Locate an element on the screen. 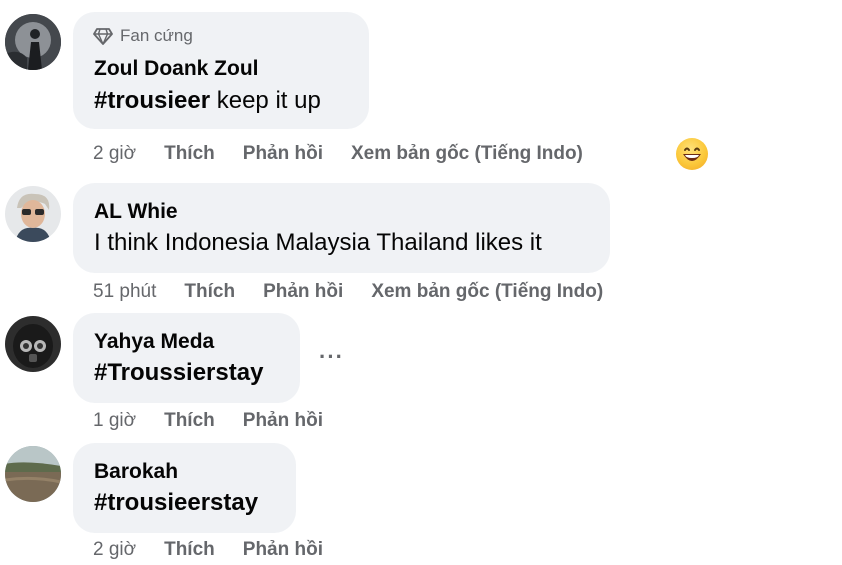 The image size is (842, 565). diamond-icon is located at coordinates (103, 36).